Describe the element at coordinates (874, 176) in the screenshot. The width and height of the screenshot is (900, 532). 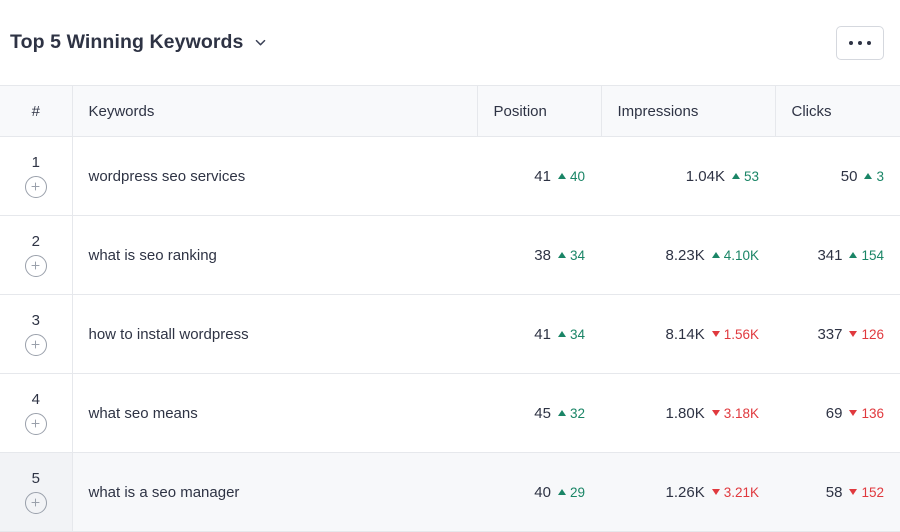
I see `clicks-delta: 3` at that location.